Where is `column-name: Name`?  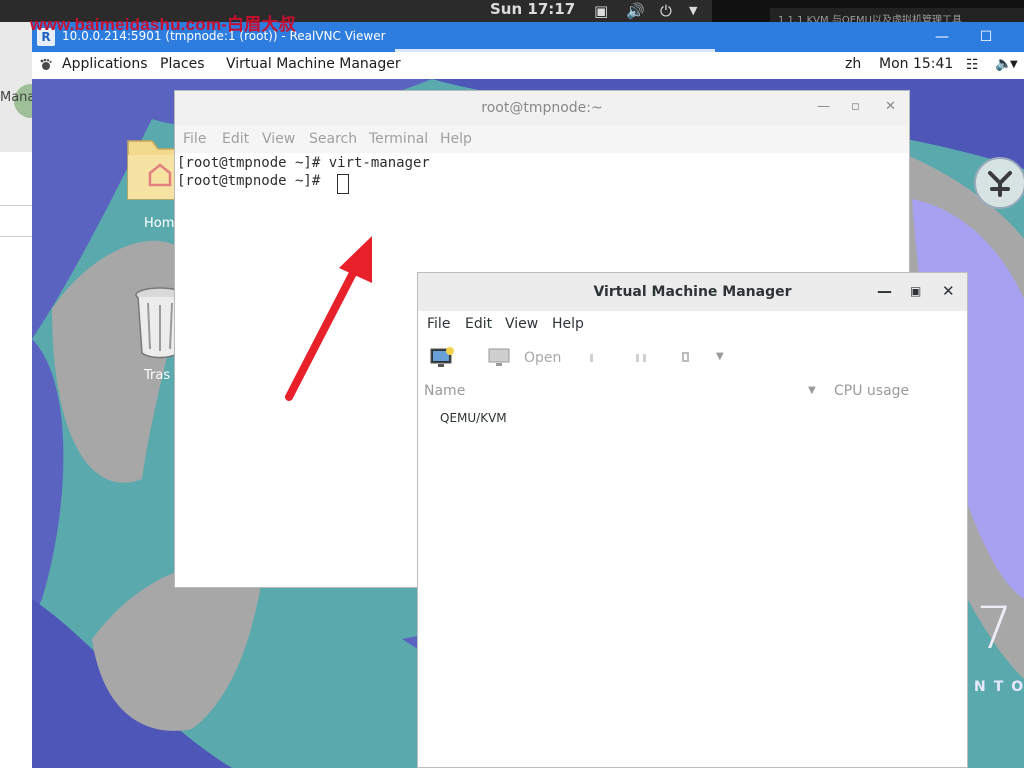 column-name: Name is located at coordinates (444, 391).